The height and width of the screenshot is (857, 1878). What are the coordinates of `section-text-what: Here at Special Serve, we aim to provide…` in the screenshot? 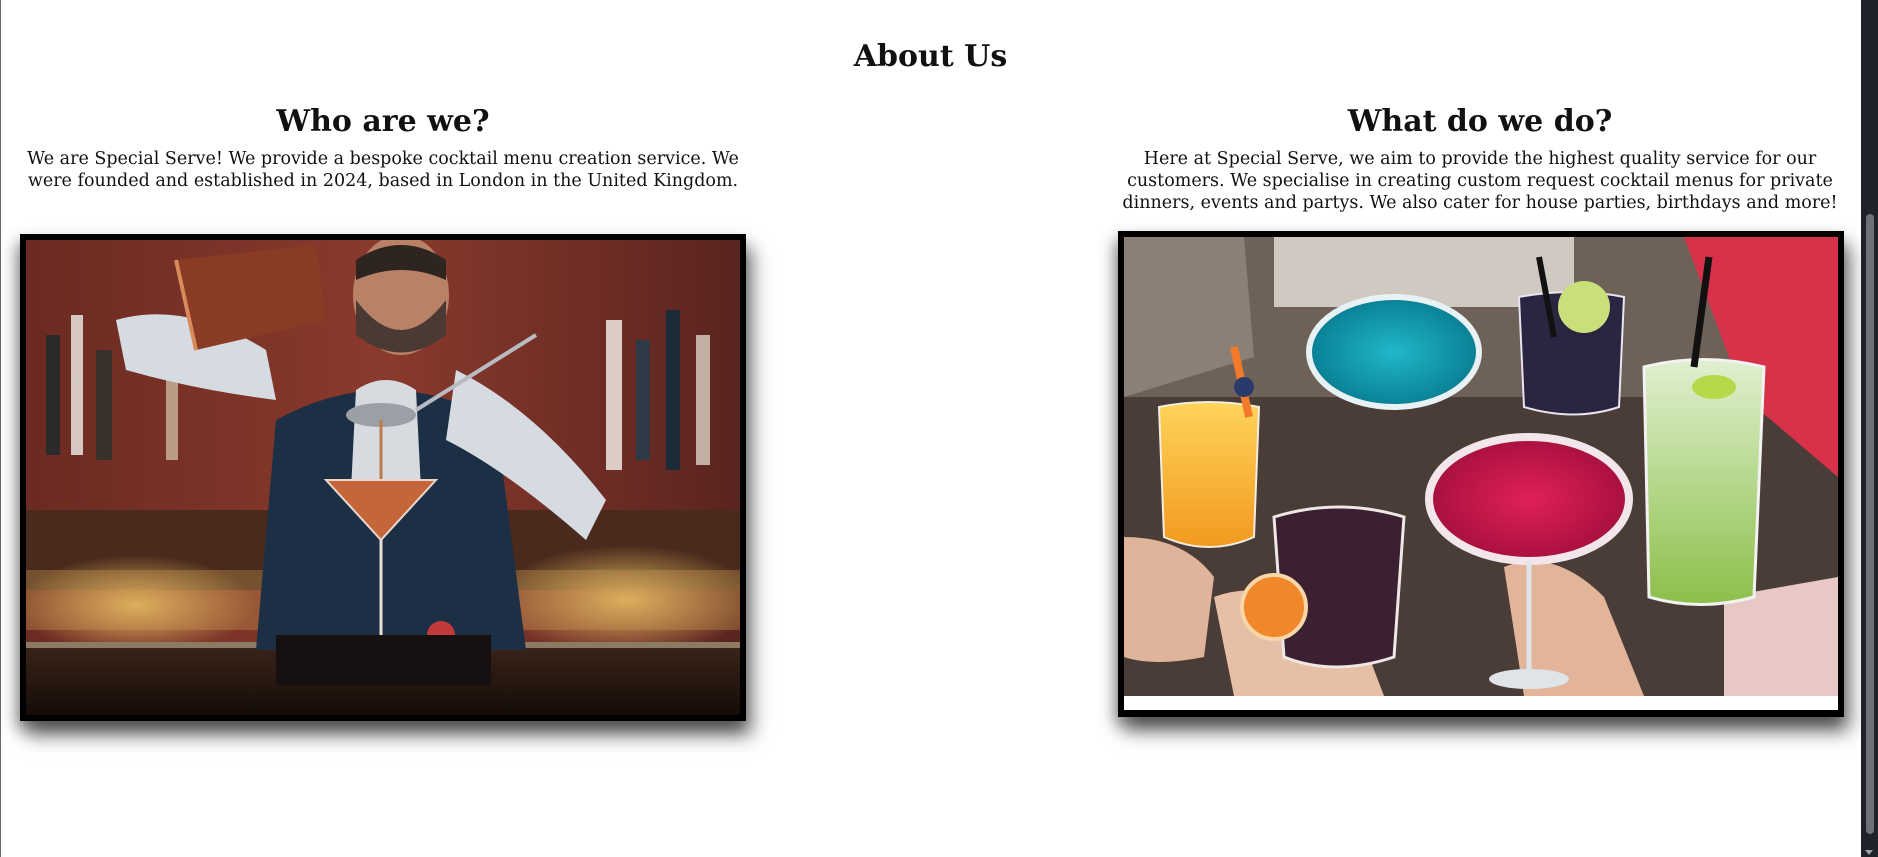 It's located at (1480, 181).